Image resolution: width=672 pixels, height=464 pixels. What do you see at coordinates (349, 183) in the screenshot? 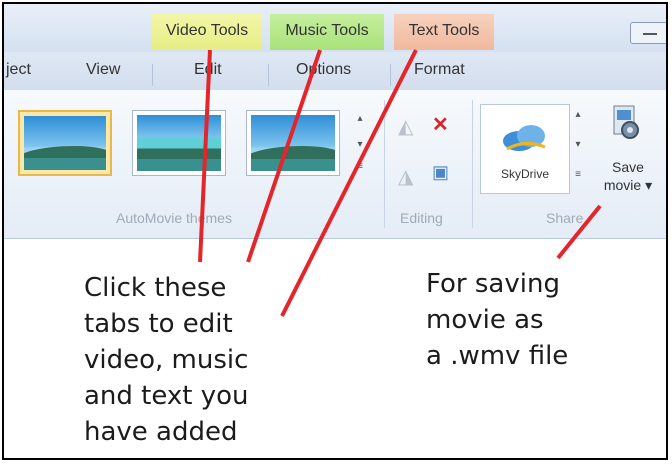
I see `arrow-text-tools` at bounding box center [349, 183].